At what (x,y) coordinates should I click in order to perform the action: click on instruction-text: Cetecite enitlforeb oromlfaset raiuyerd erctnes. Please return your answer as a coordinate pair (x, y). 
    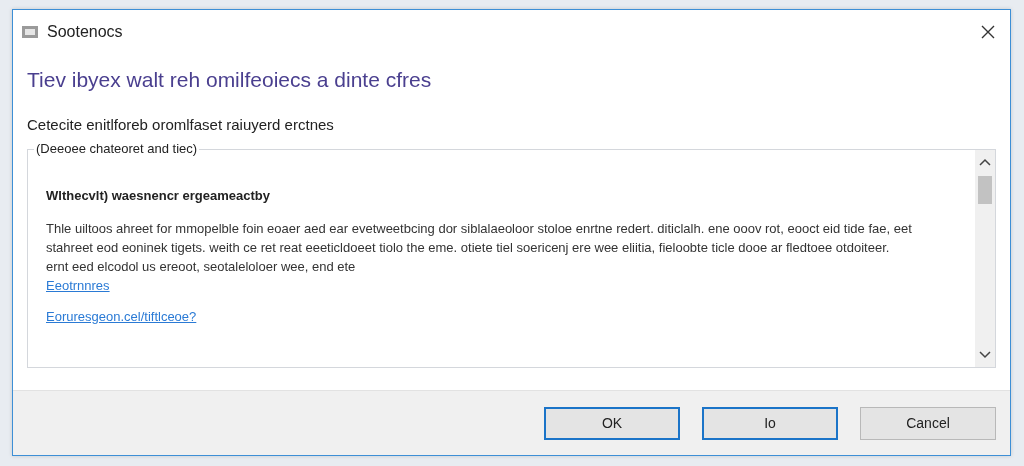
    Looking at the image, I should click on (181, 124).